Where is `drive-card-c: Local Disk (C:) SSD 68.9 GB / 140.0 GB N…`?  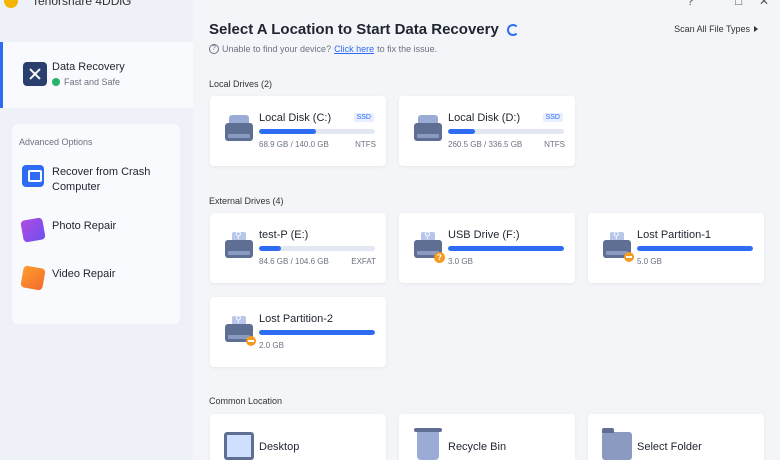 drive-card-c: Local Disk (C:) SSD 68.9 GB / 140.0 GB N… is located at coordinates (298, 131).